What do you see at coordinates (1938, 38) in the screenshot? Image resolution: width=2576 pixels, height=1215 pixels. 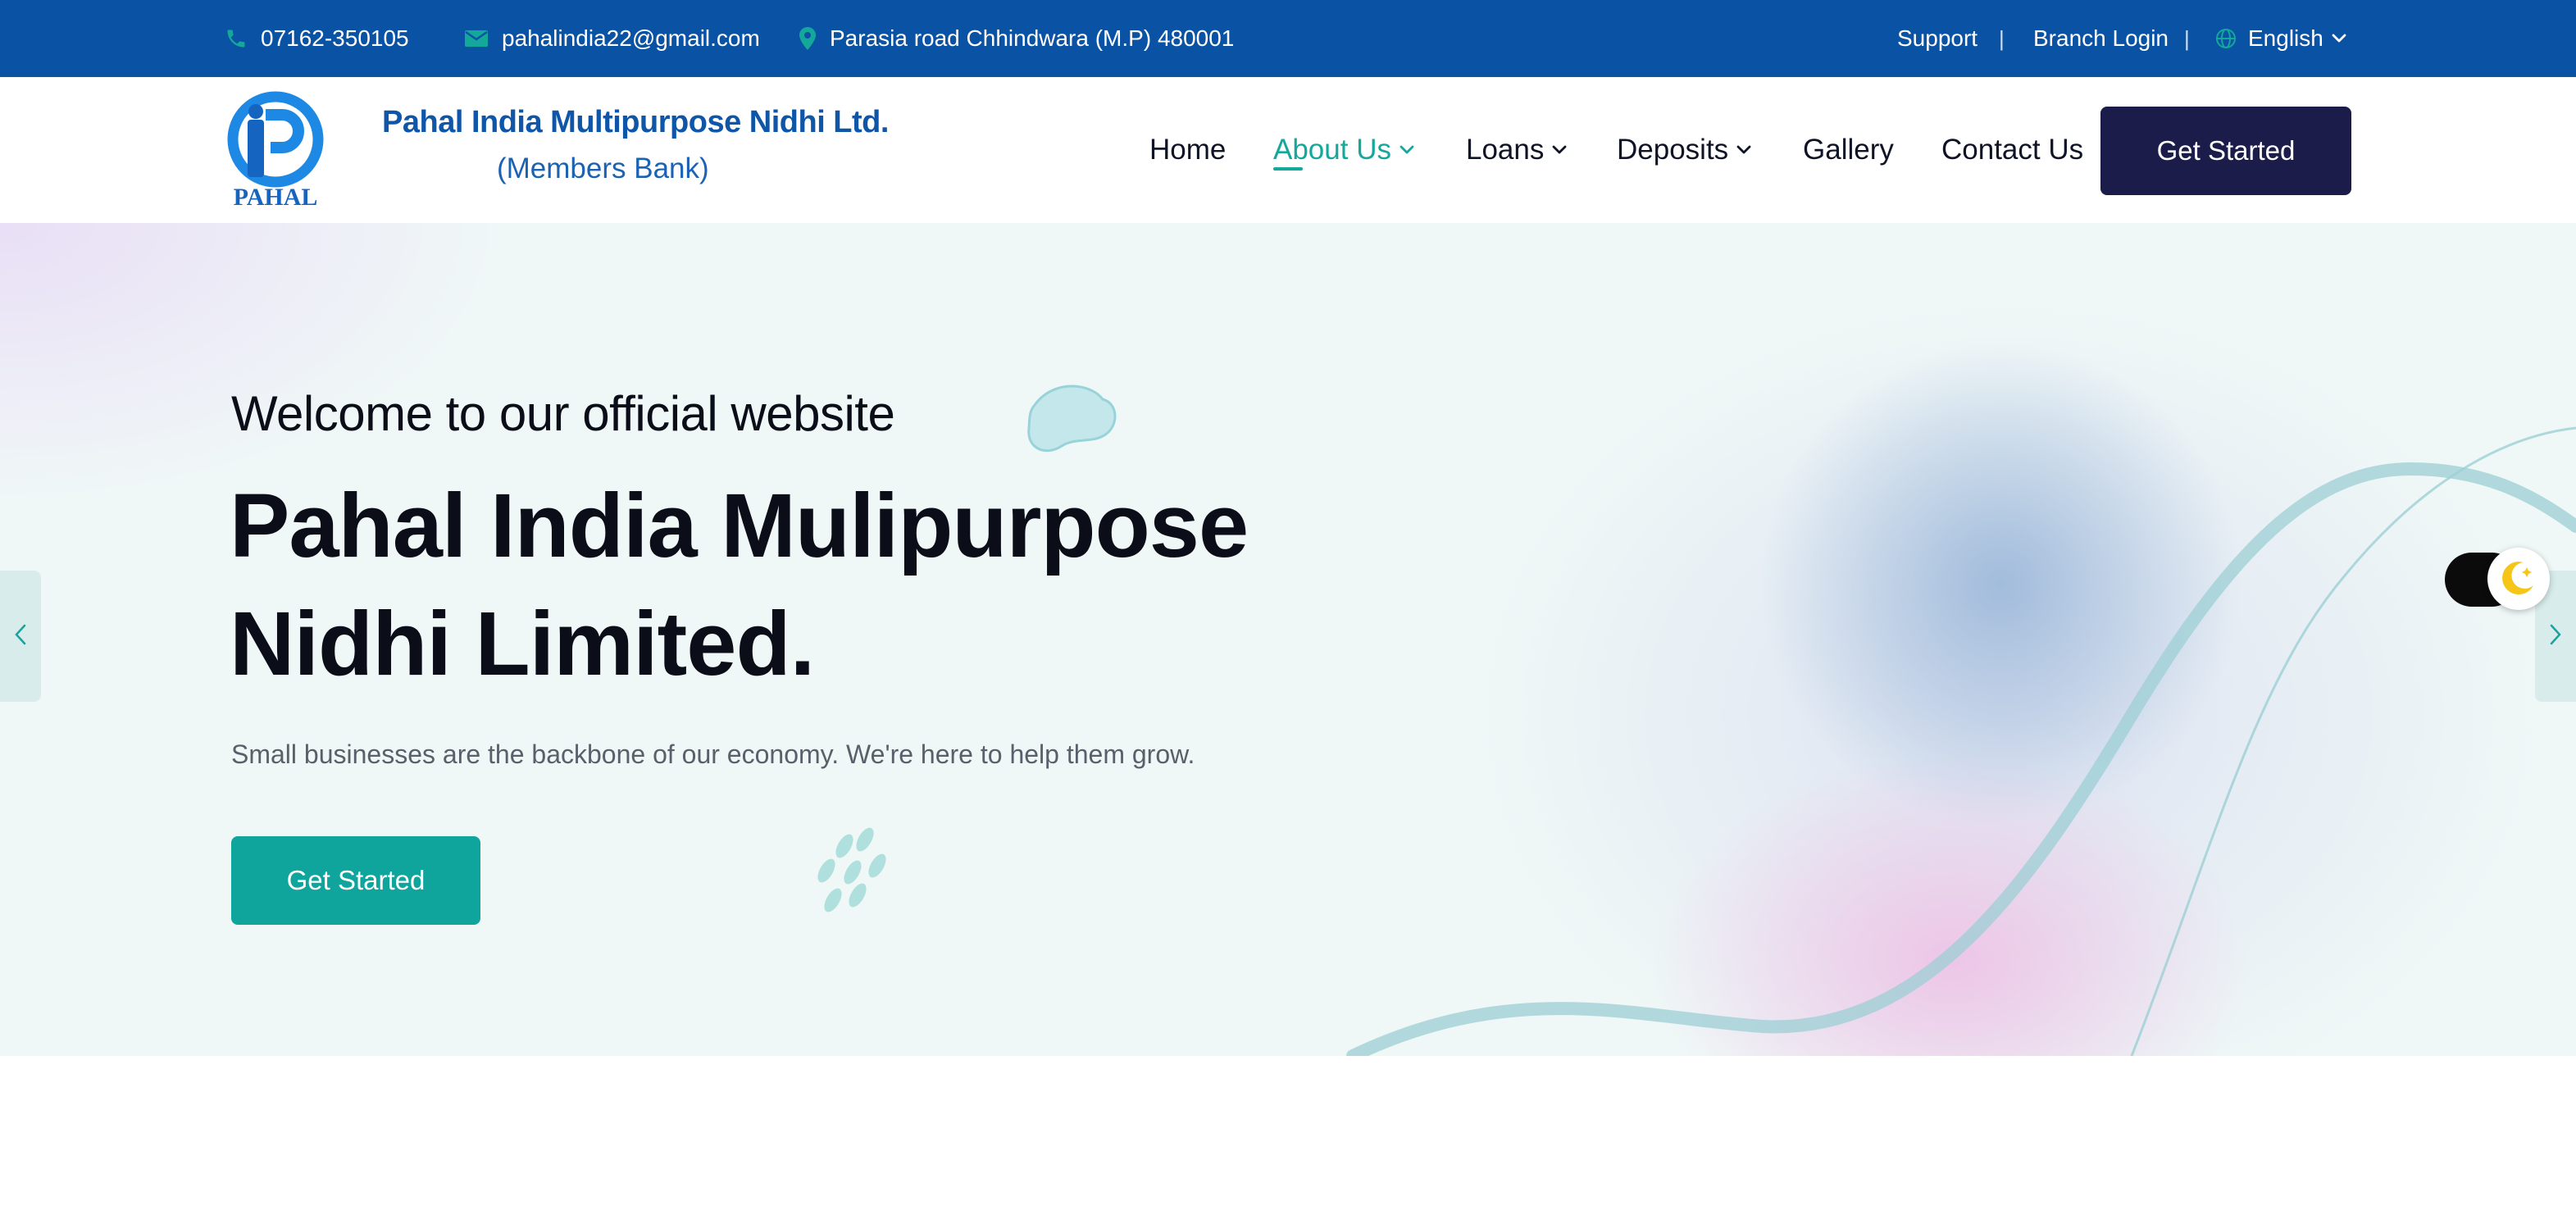 I see `support-link: Support` at bounding box center [1938, 38].